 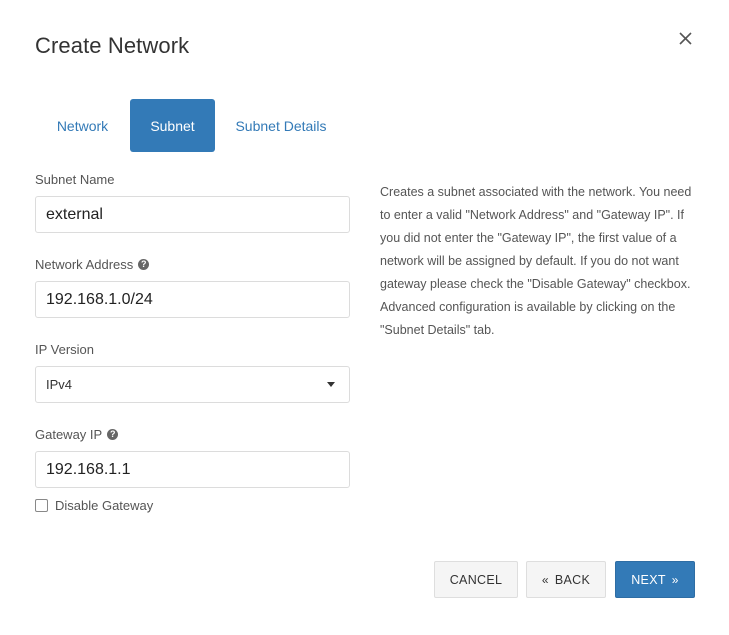 I want to click on ip-version-label-text: IP Version, so click(x=65, y=349).